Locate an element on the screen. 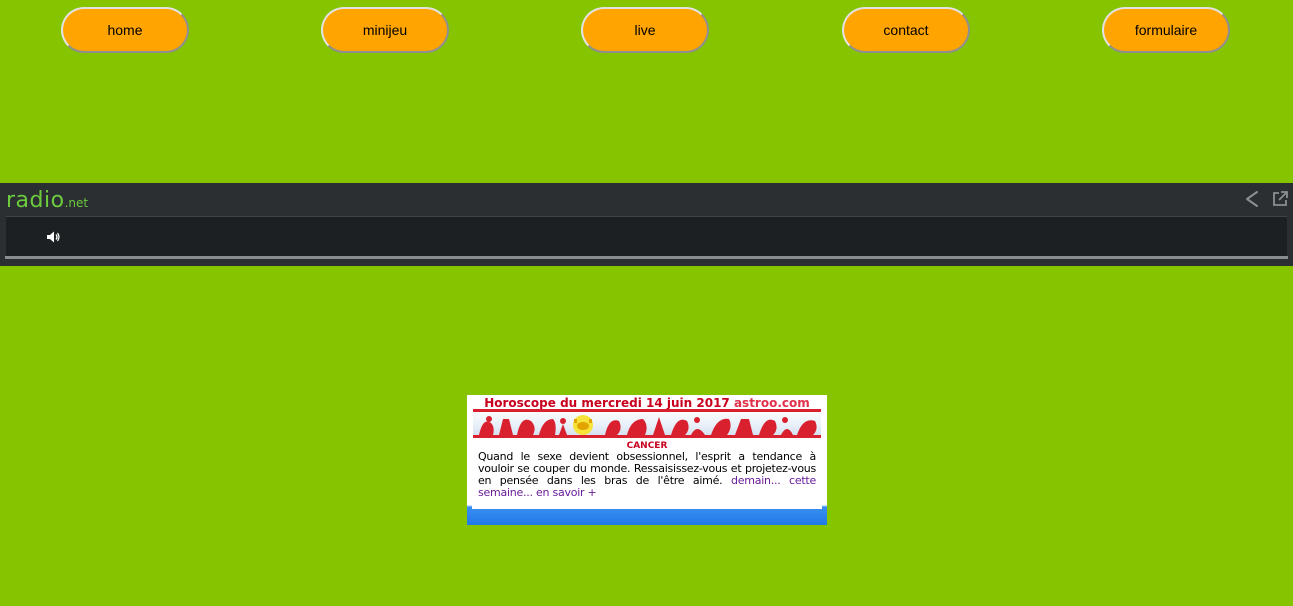 This screenshot has height=606, width=1293. player-actions is located at coordinates (1266, 199).